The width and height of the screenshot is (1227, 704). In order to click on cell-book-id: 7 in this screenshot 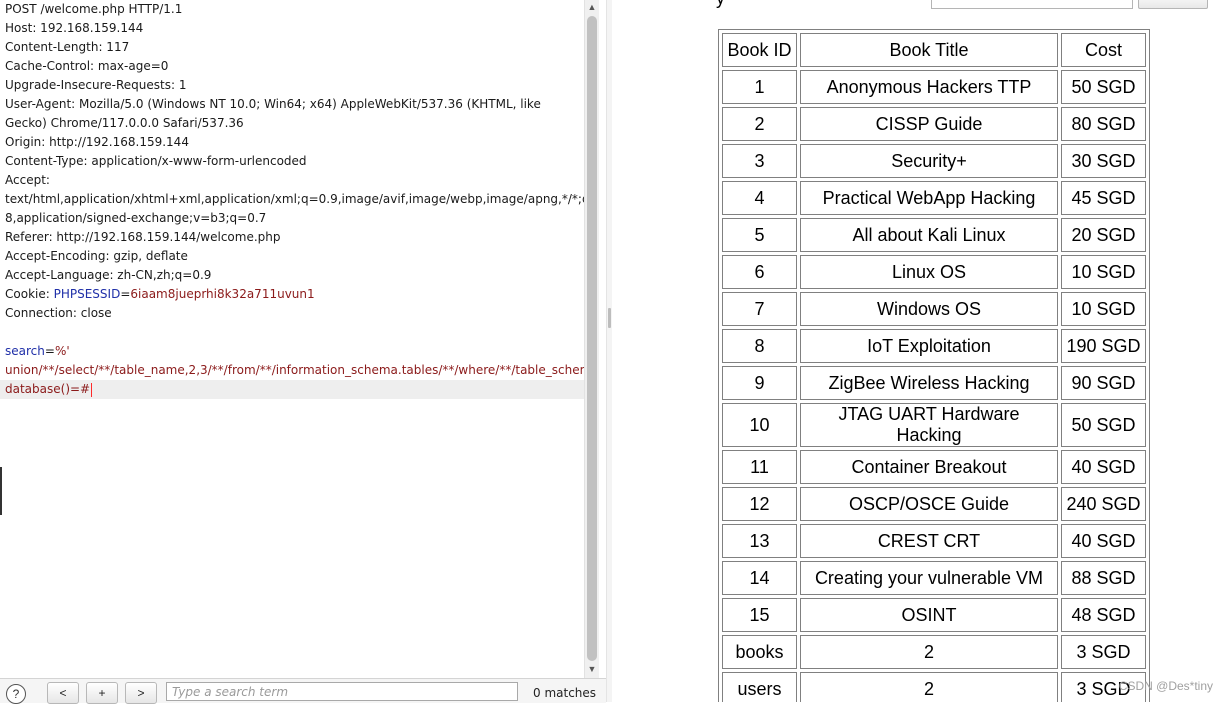, I will do `click(759, 309)`.